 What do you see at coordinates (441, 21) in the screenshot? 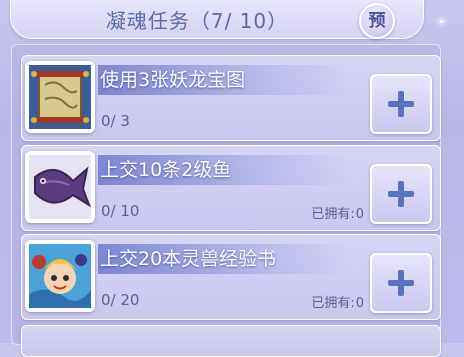
I see `sparkle-decoration` at bounding box center [441, 21].